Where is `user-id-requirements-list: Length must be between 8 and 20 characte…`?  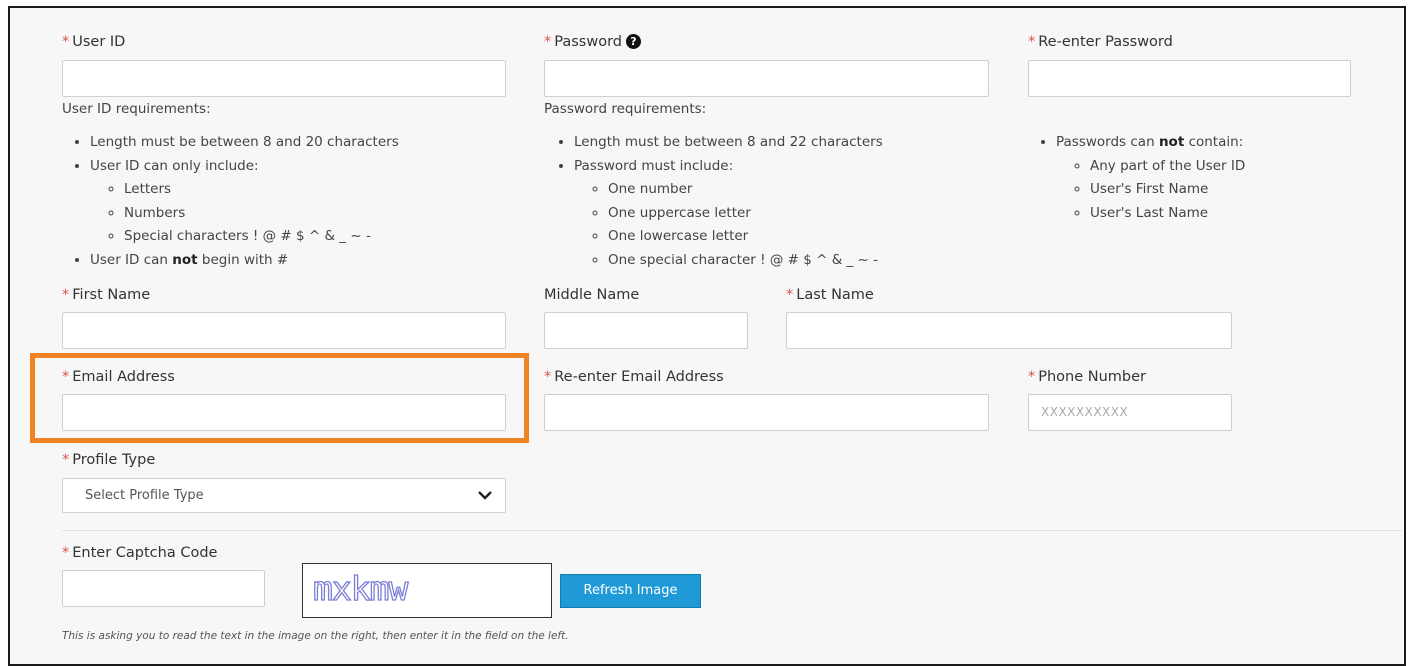
user-id-requirements-list: Length must be between 8 and 20 characte… is located at coordinates (229, 201).